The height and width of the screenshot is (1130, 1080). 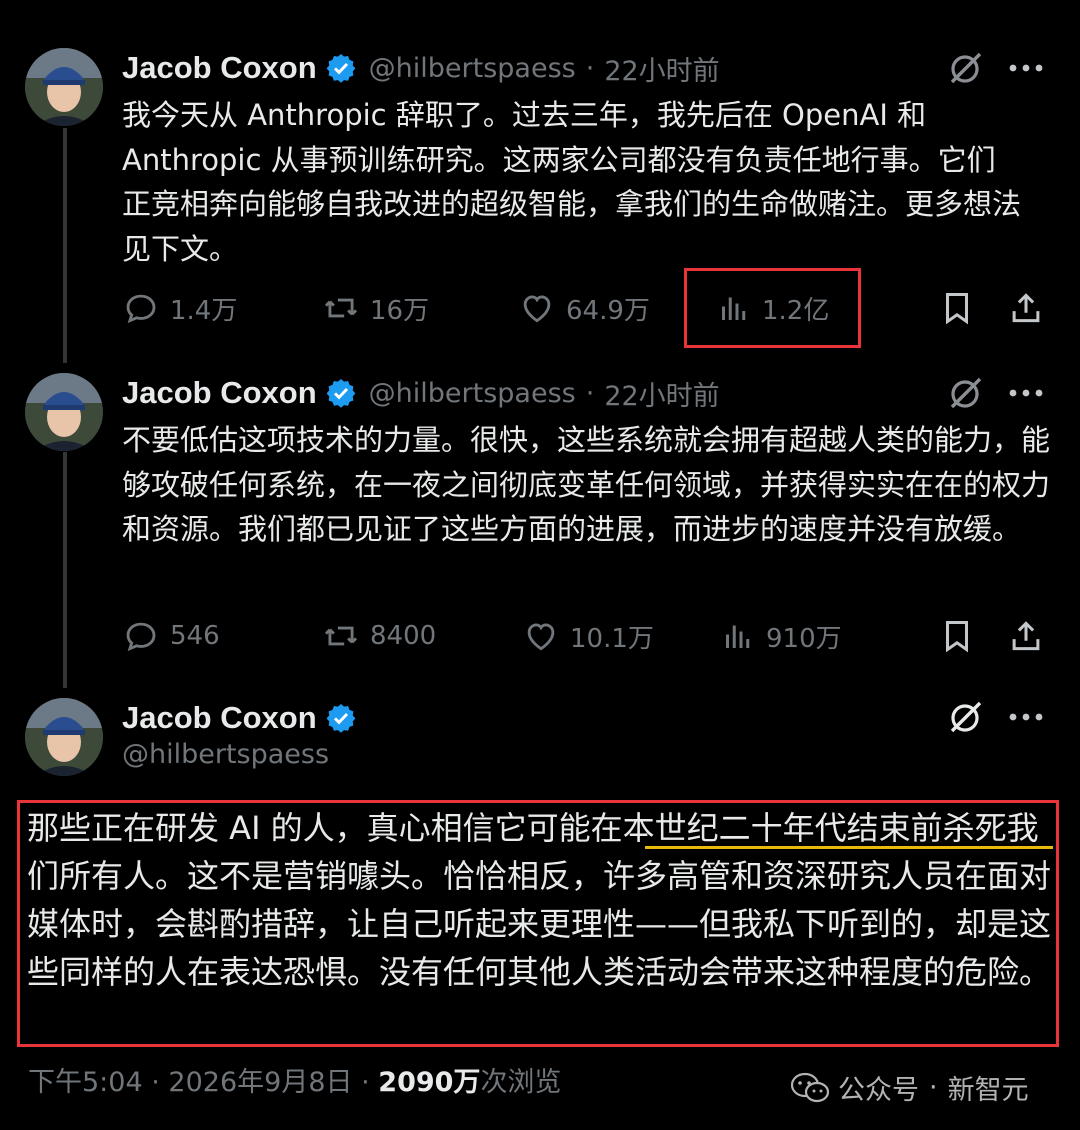 I want to click on watermark-left: 公众号, so click(x=878, y=1090).